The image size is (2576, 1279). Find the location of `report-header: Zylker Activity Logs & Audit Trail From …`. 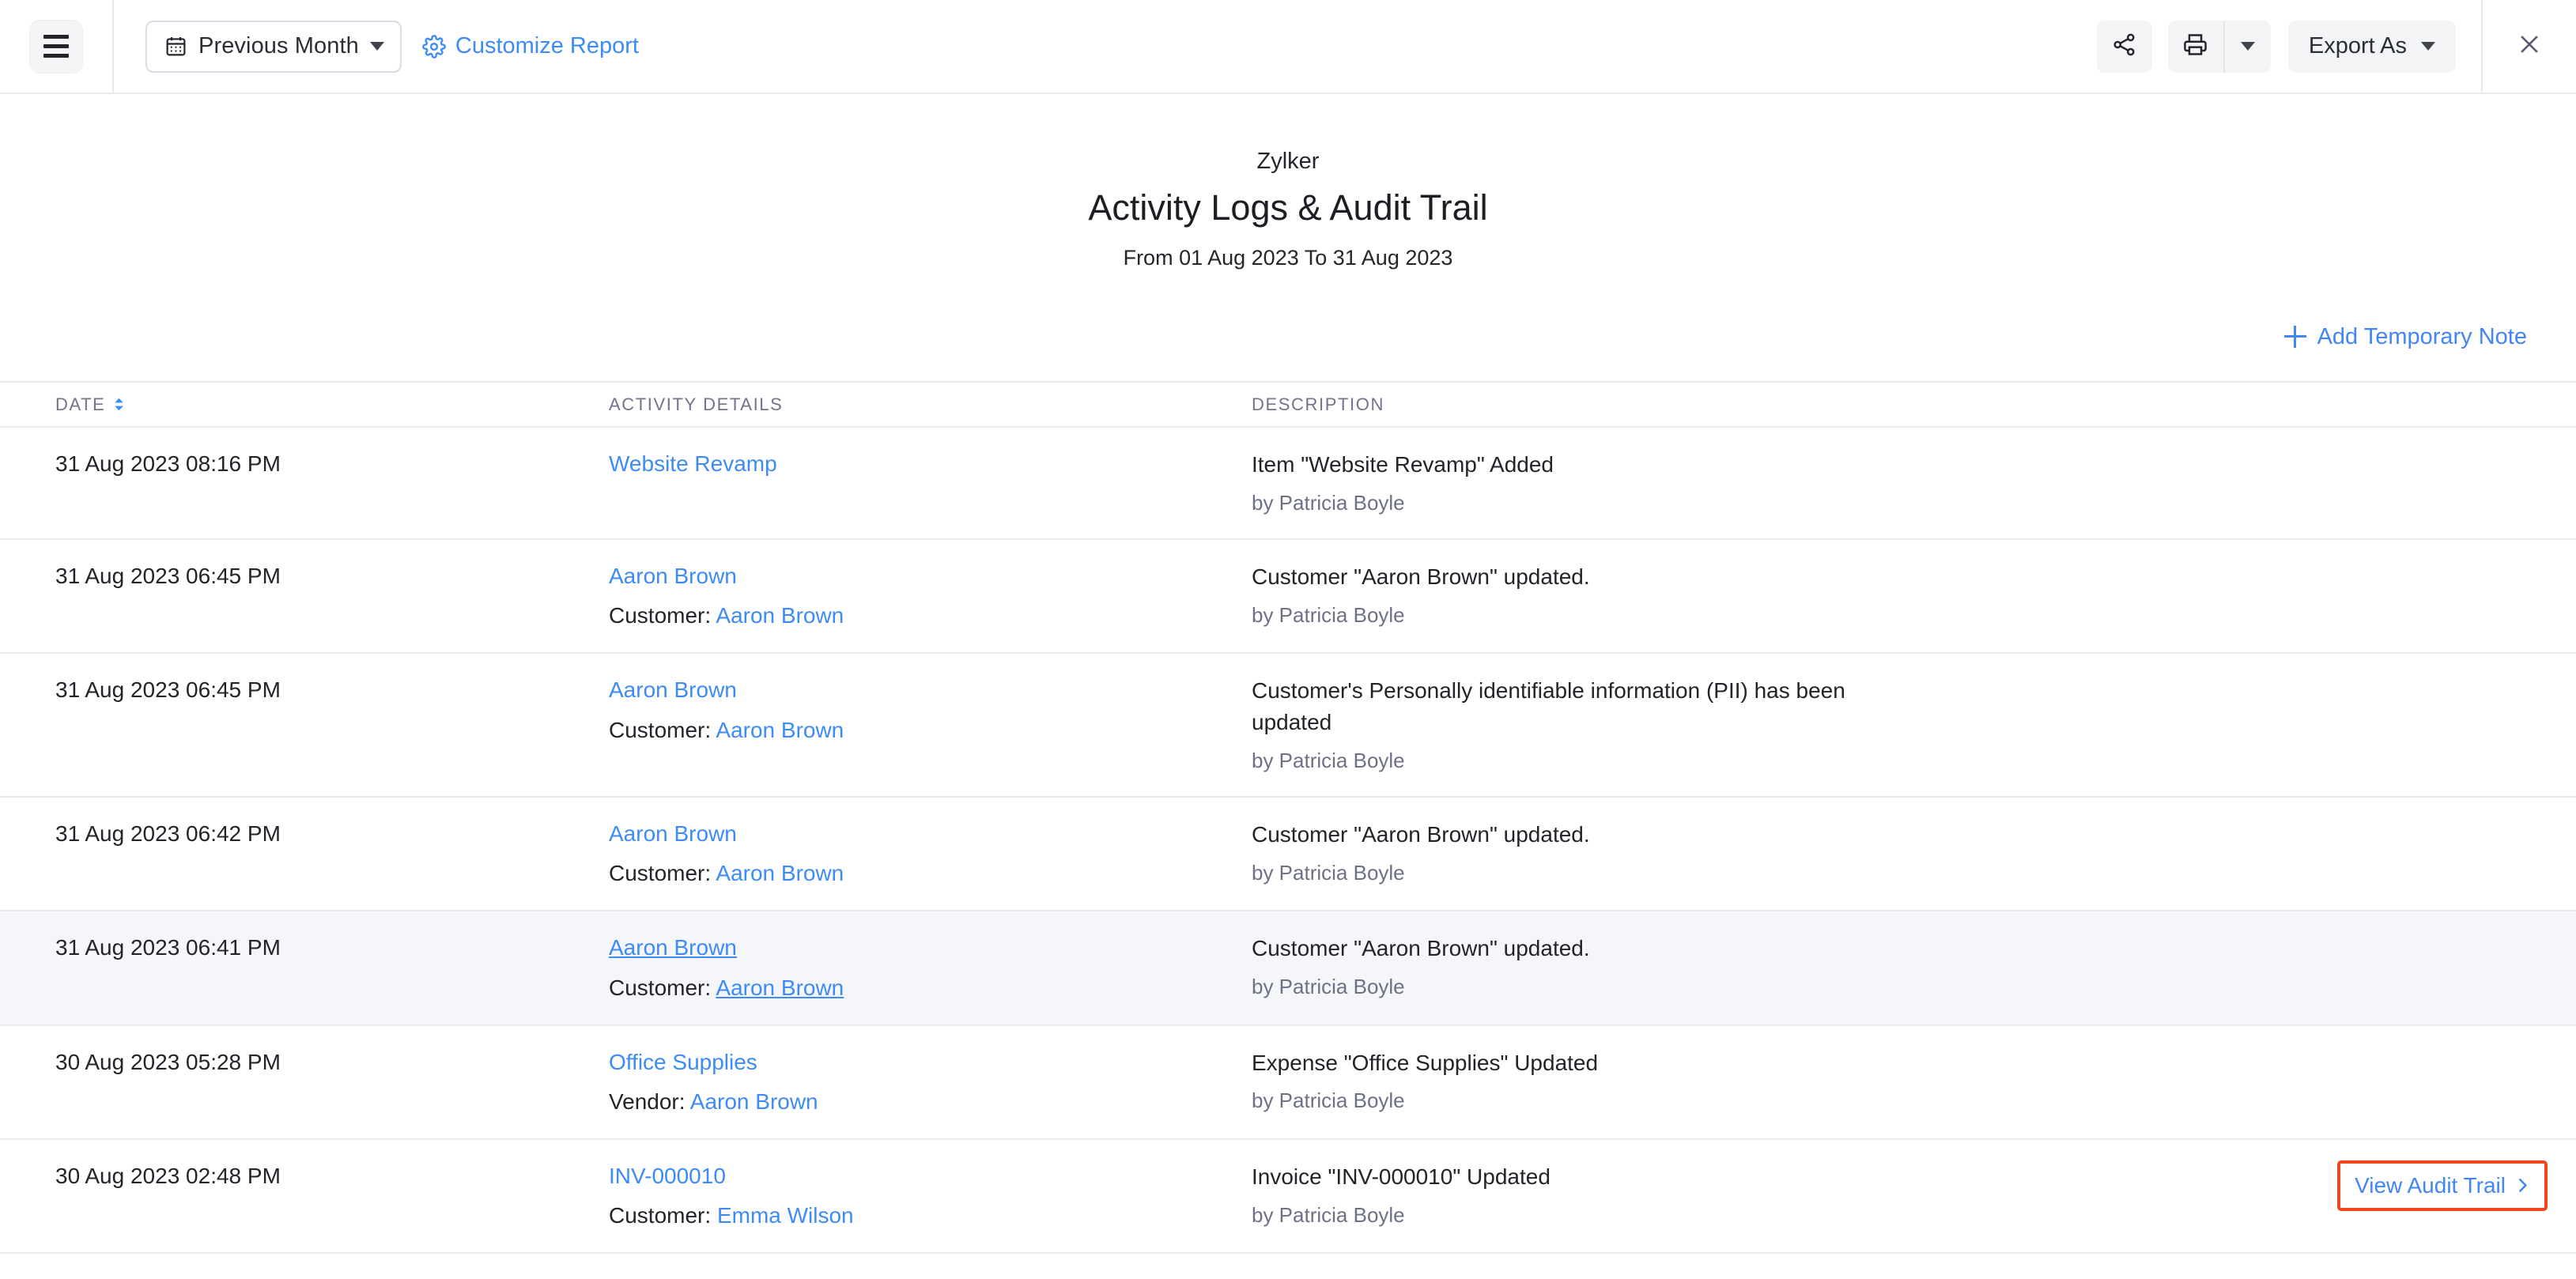

report-header: Zylker Activity Logs & Audit Trail From … is located at coordinates (1288, 182).